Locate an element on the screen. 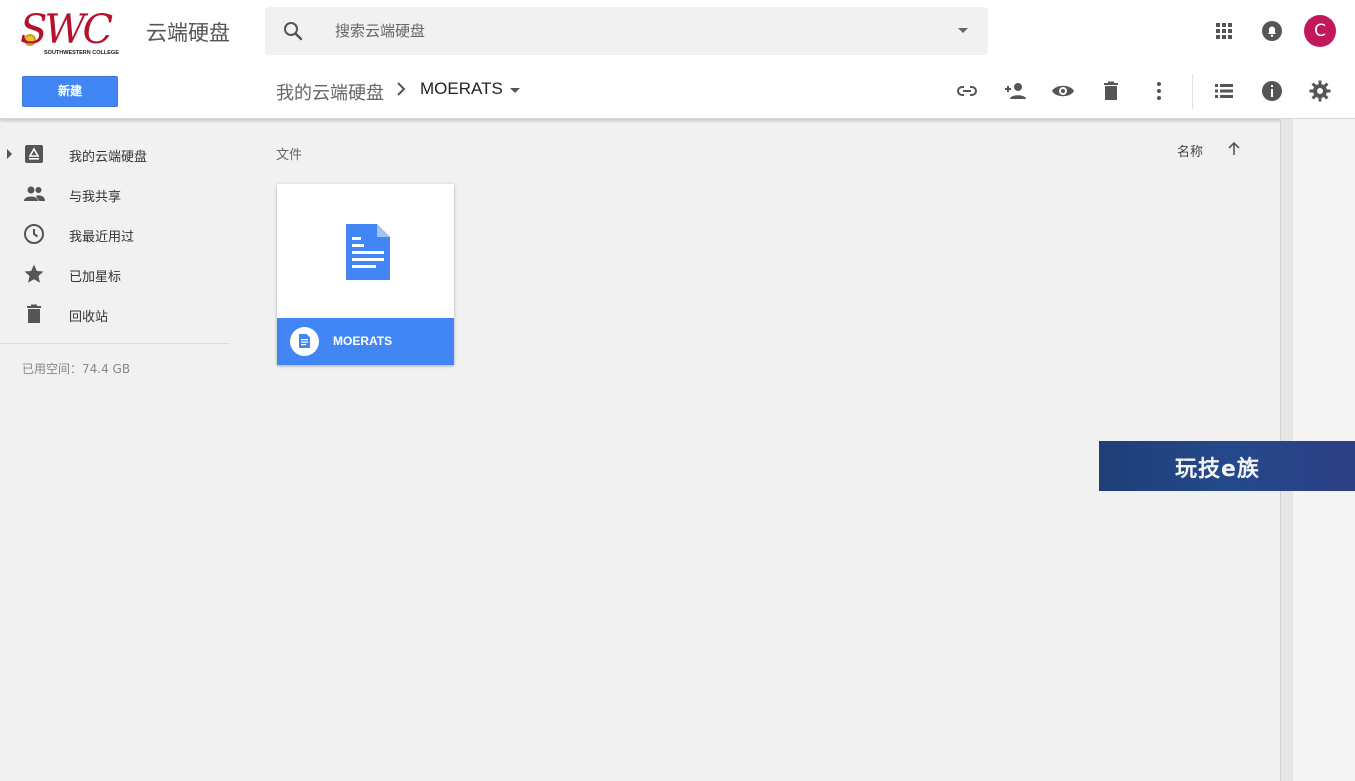 This screenshot has width=1355, height=781. star-icon is located at coordinates (34, 273).